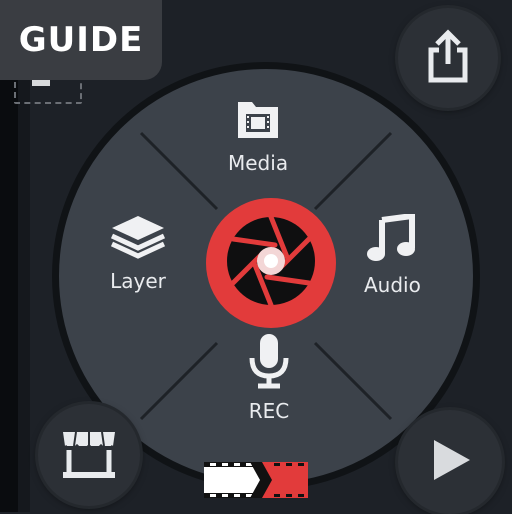  I want to click on film-strip-icon, so click(256, 480).